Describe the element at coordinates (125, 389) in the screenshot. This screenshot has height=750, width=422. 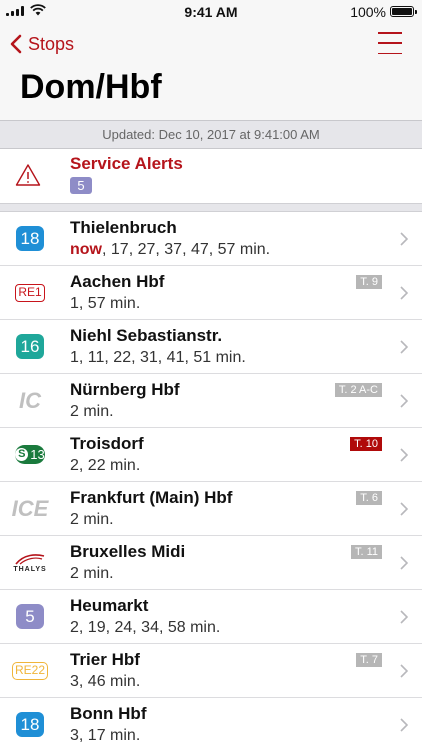
I see `destination: Nürnberg Hbf` at that location.